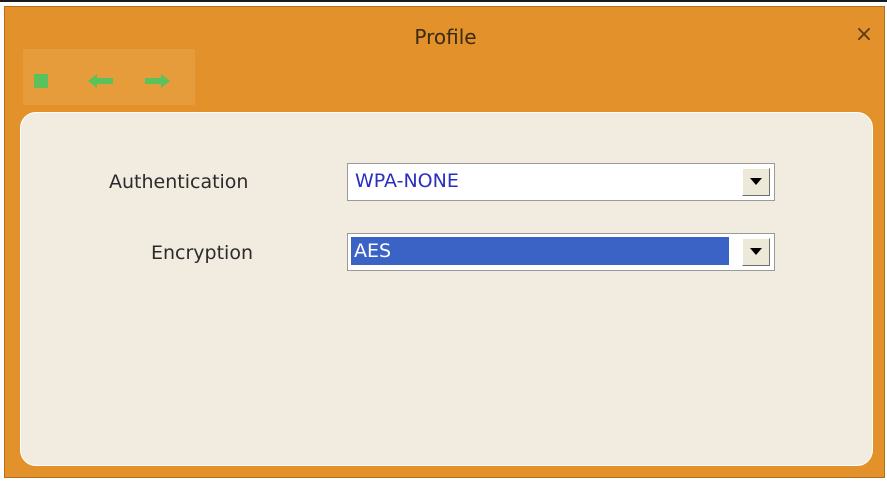 This screenshot has height=486, width=887. I want to click on window-title: Profile, so click(445, 37).